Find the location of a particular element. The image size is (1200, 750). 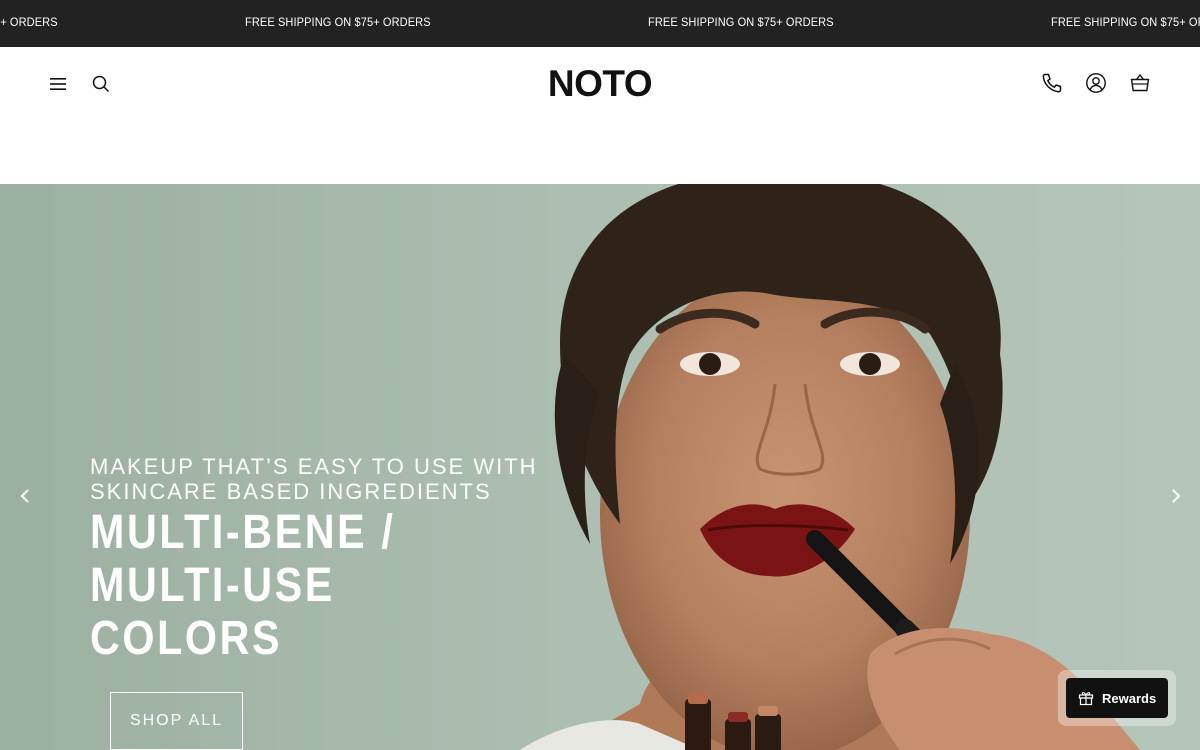

chevron-left-icon is located at coordinates (24, 496).